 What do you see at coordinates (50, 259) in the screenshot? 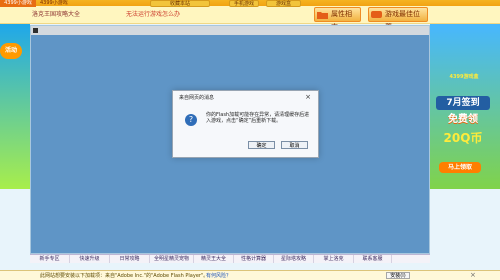
I see `bottom-nav-item: 新手专区` at bounding box center [50, 259].